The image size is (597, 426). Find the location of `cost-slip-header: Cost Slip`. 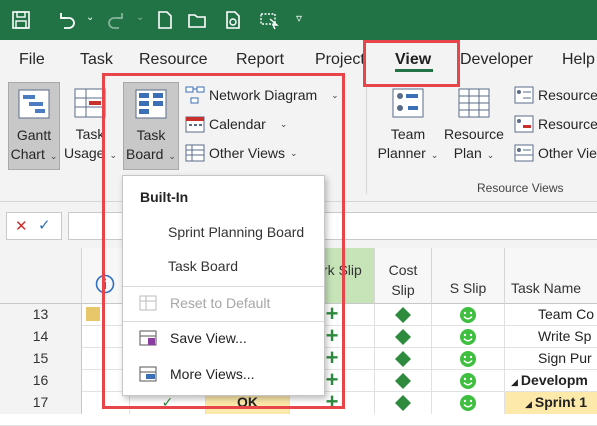

cost-slip-header: Cost Slip is located at coordinates (403, 276).